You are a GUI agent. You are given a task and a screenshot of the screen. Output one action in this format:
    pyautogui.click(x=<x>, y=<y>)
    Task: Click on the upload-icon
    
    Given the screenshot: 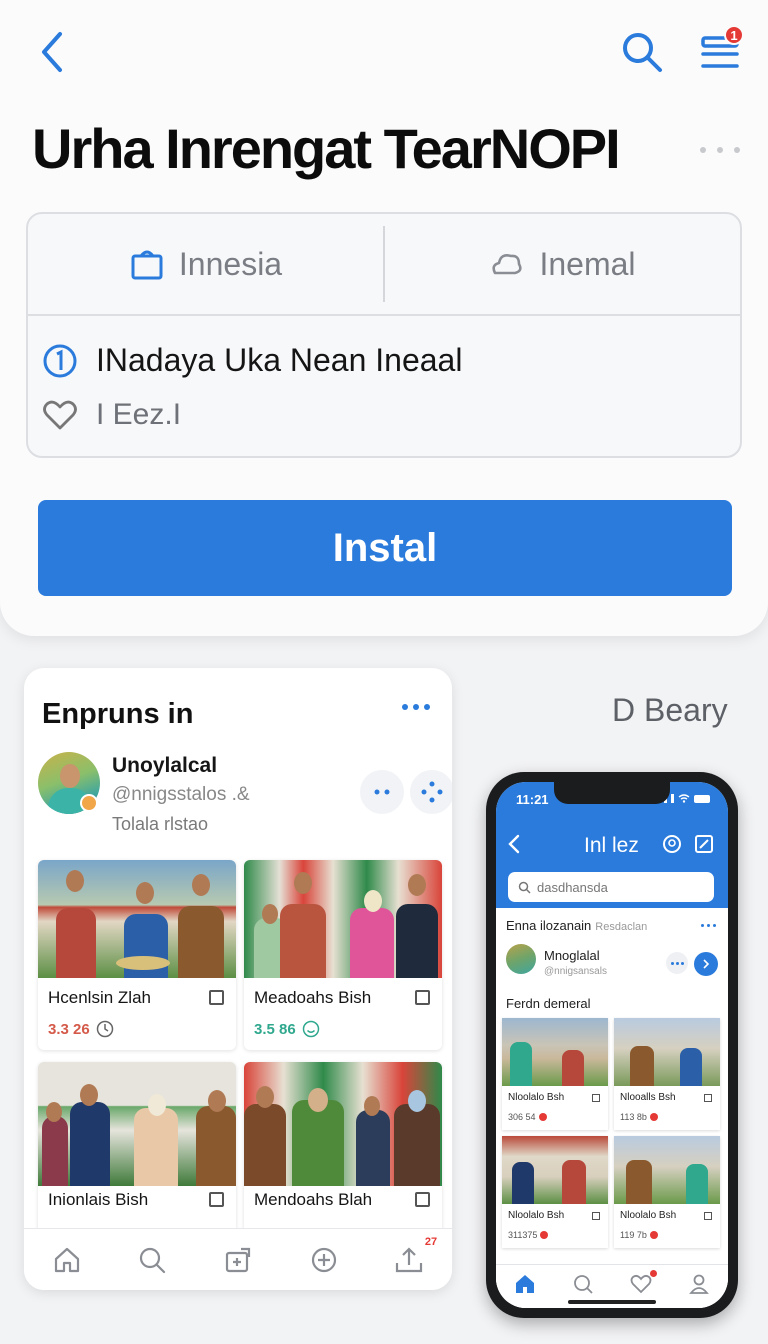 What is the action you would take?
    pyautogui.click(x=409, y=1259)
    